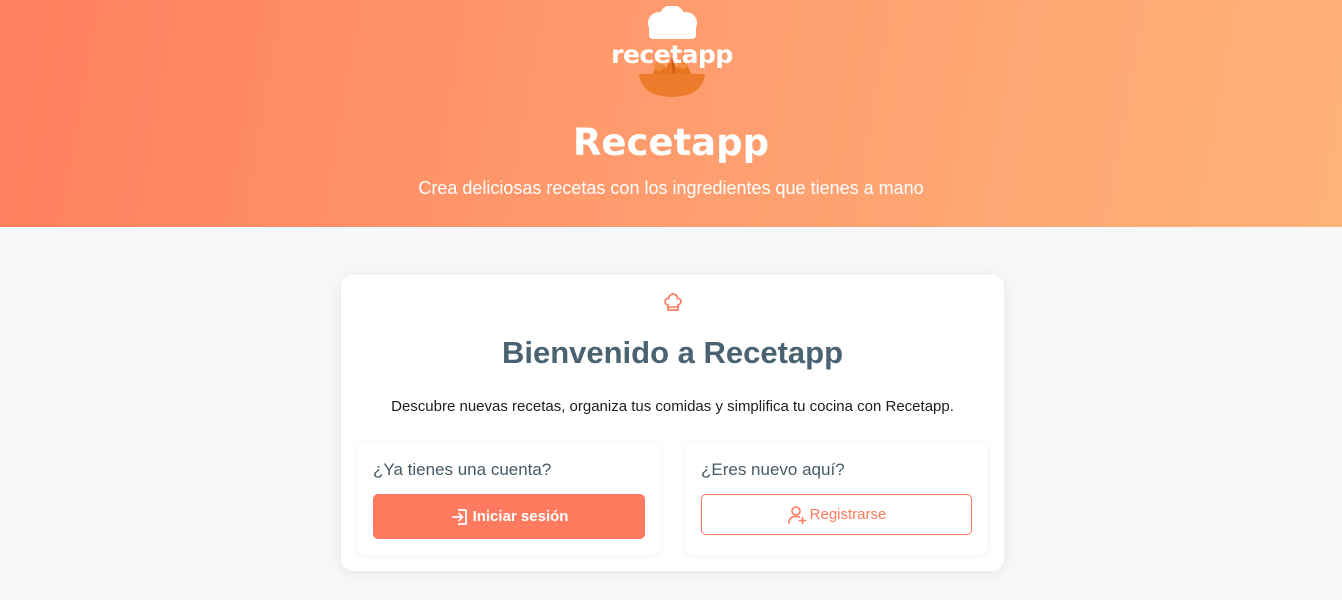 This screenshot has height=600, width=1342. I want to click on user-plus-icon, so click(797, 515).